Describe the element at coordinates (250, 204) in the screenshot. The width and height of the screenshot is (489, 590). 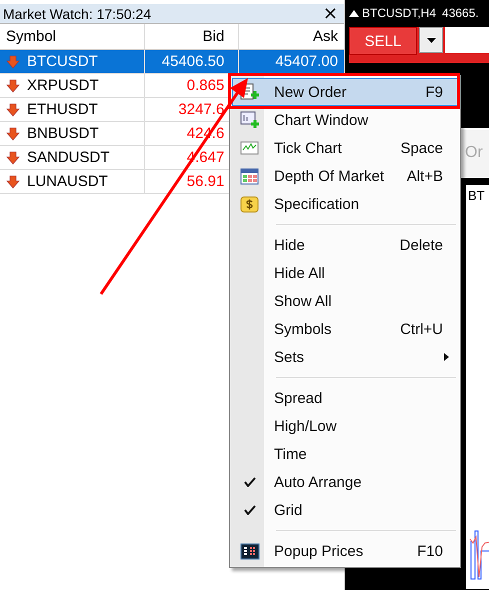
I see `dollar-icon` at that location.